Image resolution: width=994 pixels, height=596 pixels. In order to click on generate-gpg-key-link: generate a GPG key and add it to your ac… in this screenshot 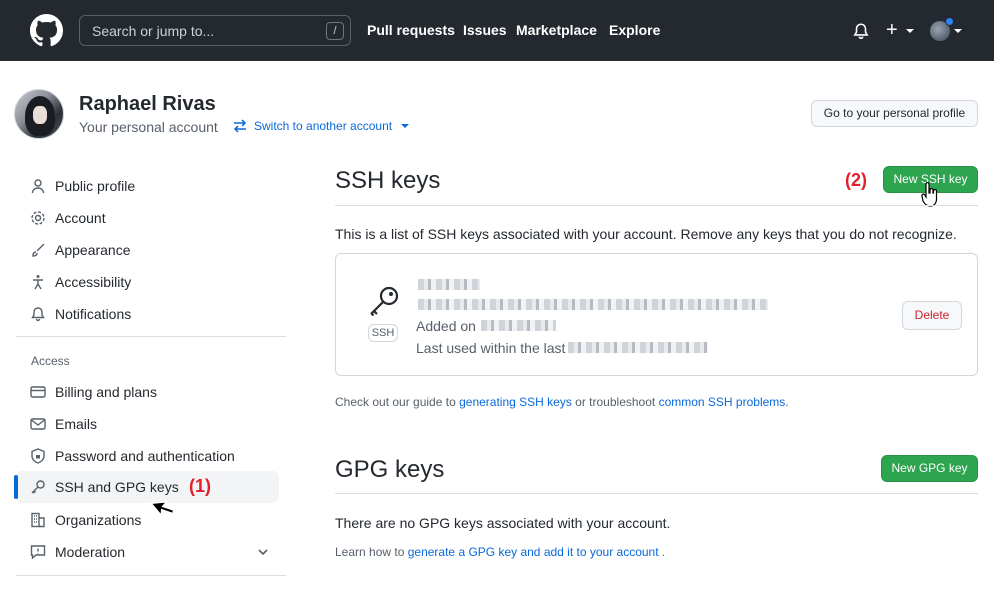, I will do `click(533, 552)`.